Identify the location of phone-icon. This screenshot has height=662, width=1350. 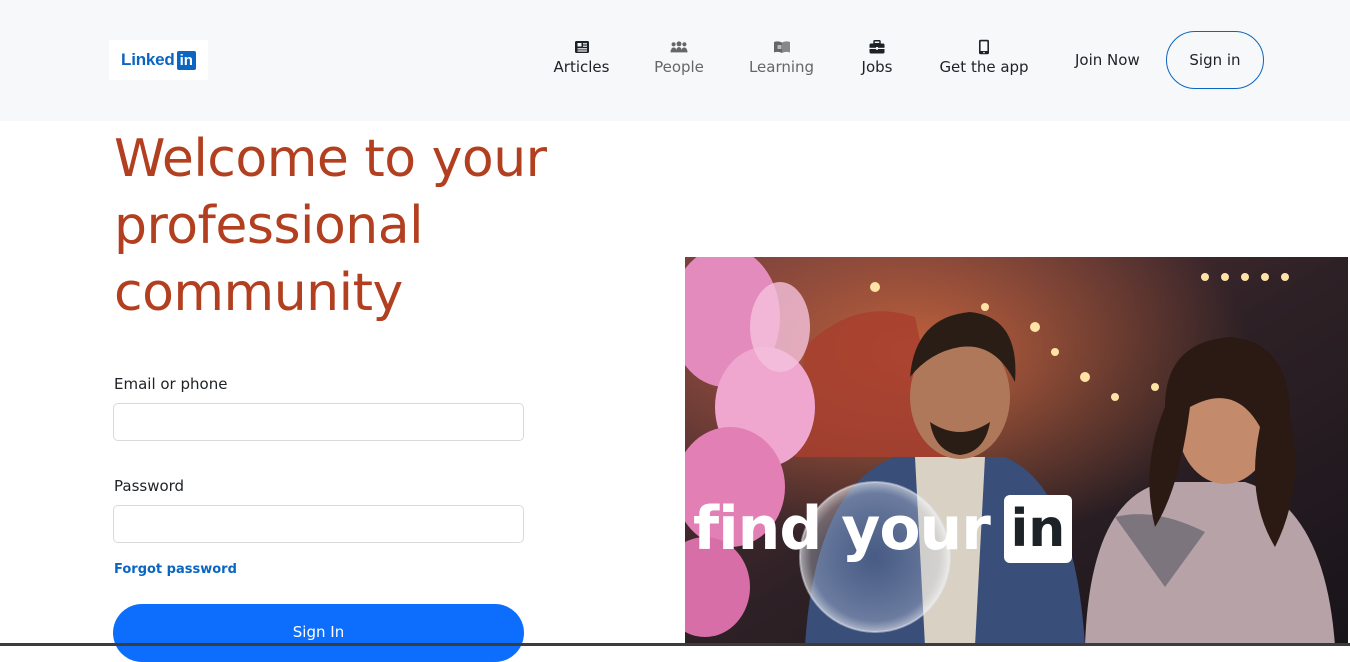
(984, 47).